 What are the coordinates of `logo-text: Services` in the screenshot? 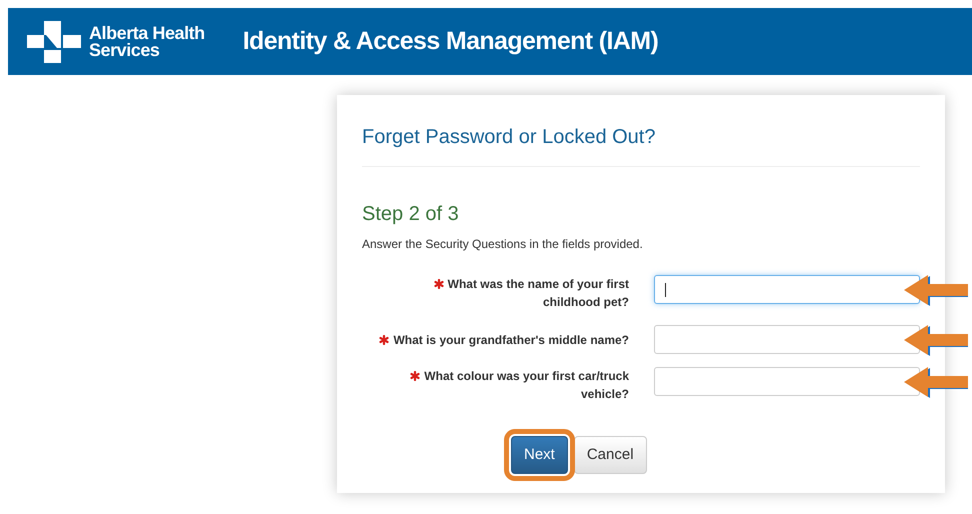 It's located at (124, 50).